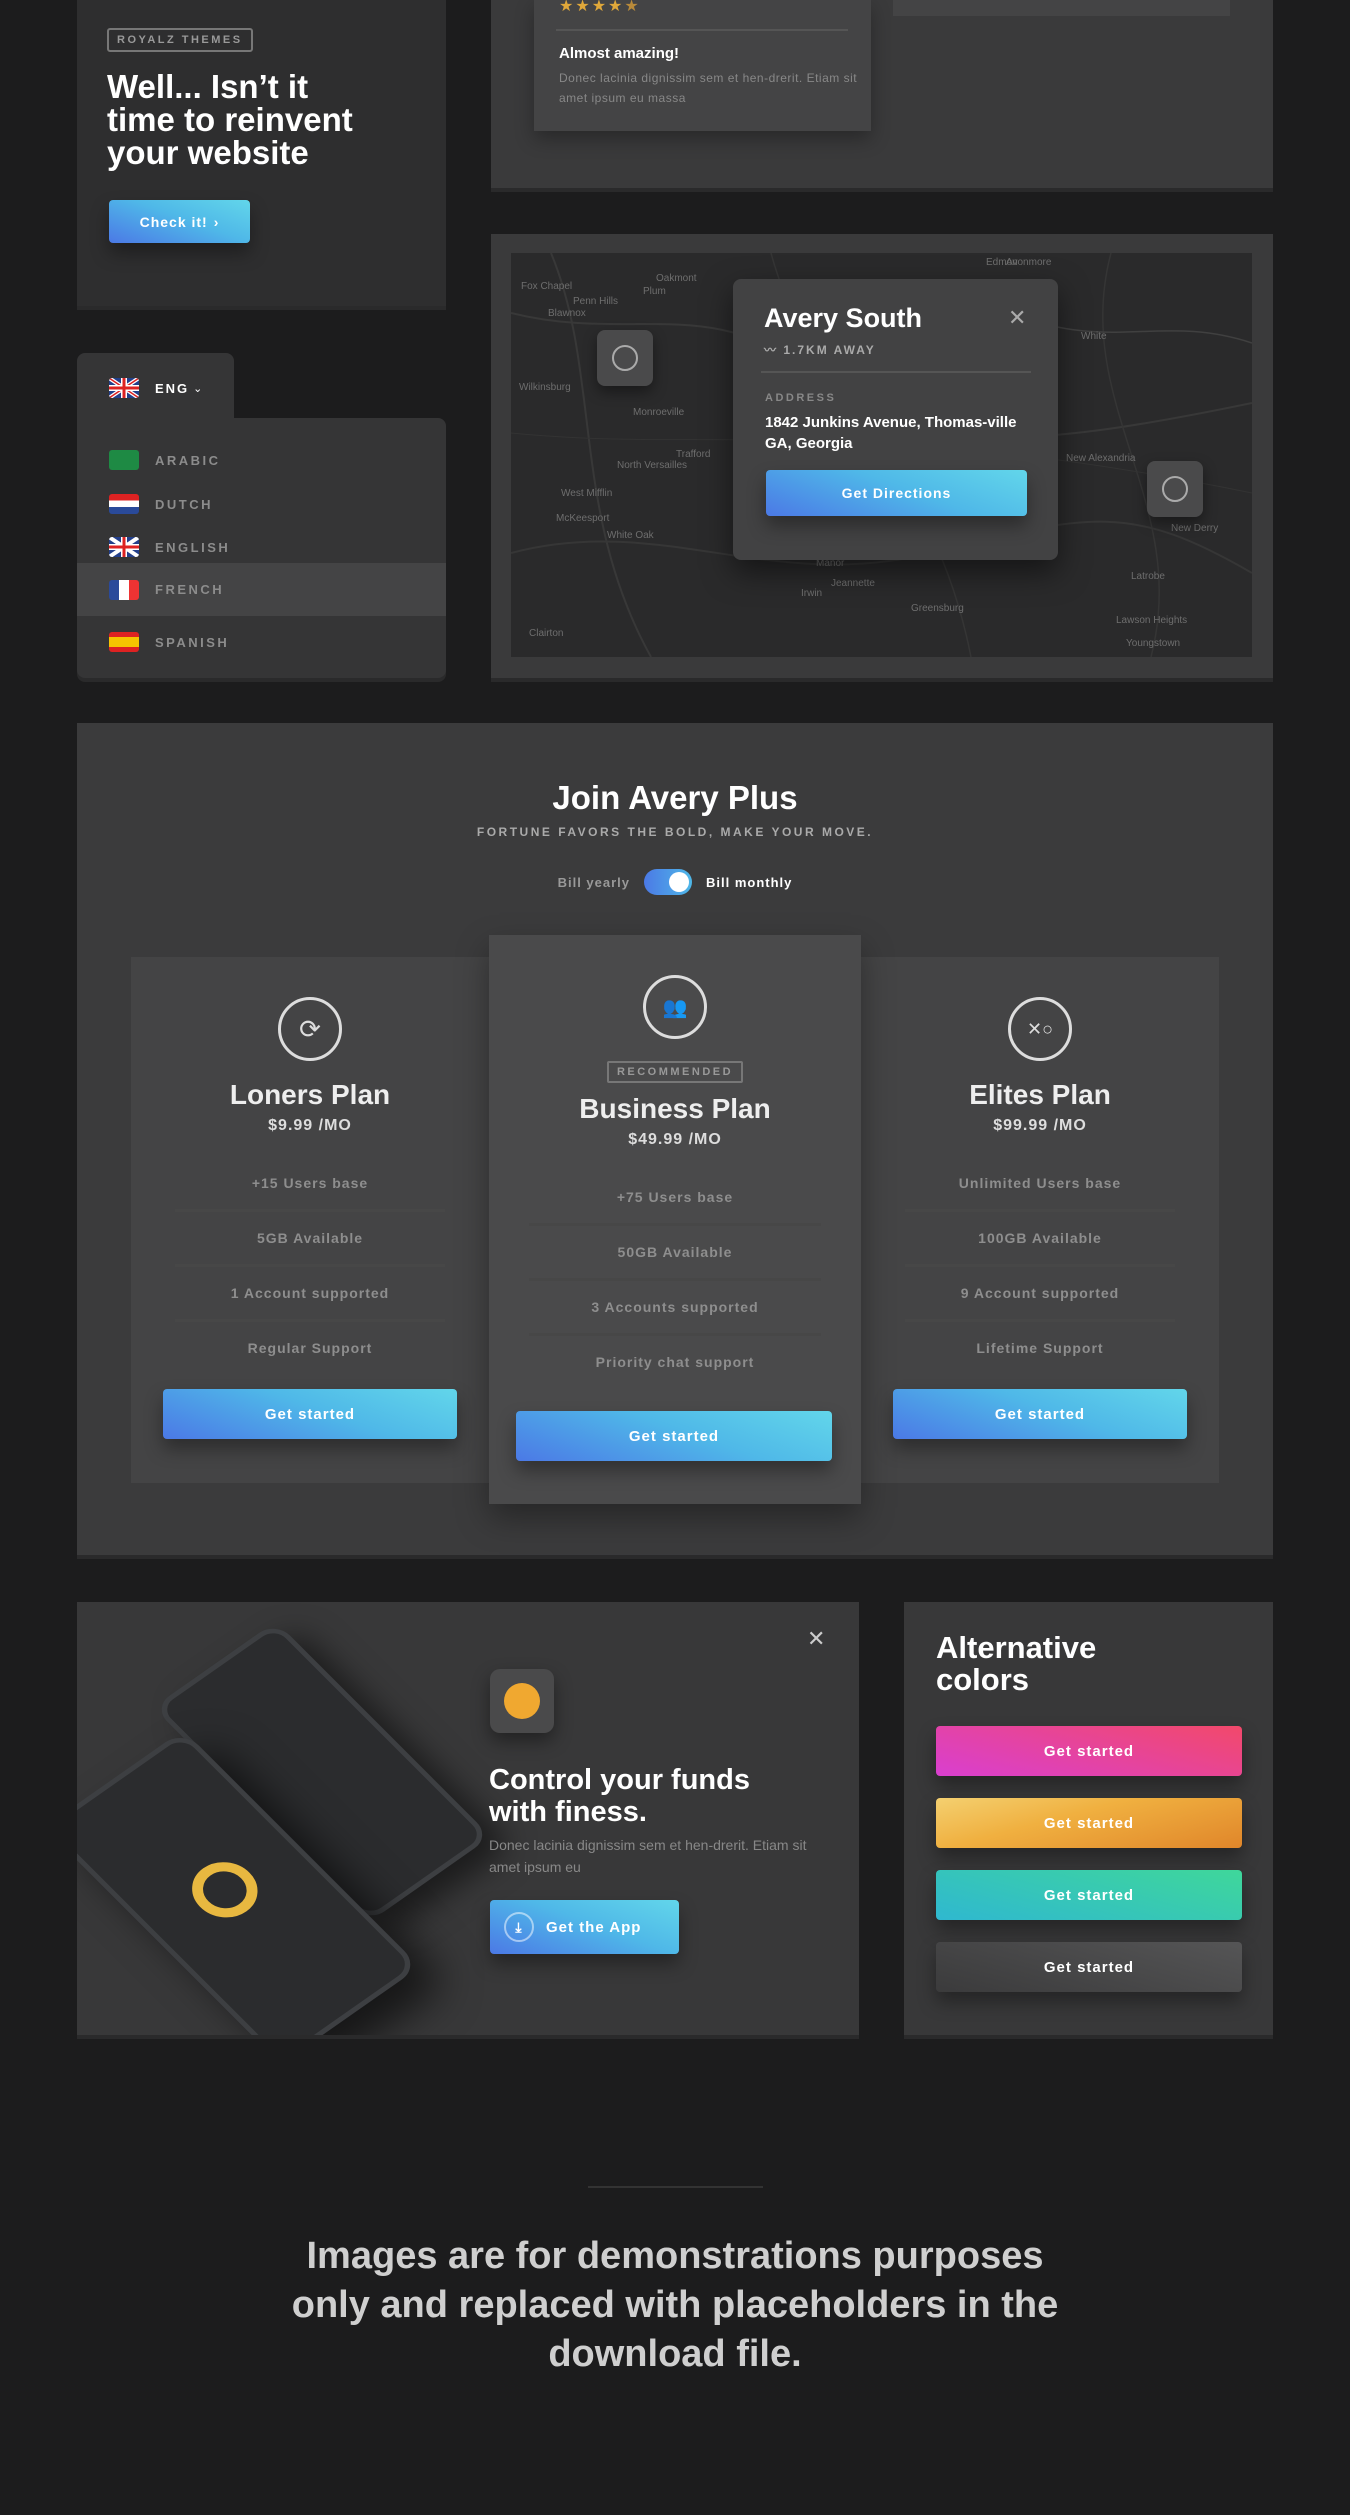  Describe the element at coordinates (1061, 8) in the screenshot. I see `review-card-secondary` at that location.